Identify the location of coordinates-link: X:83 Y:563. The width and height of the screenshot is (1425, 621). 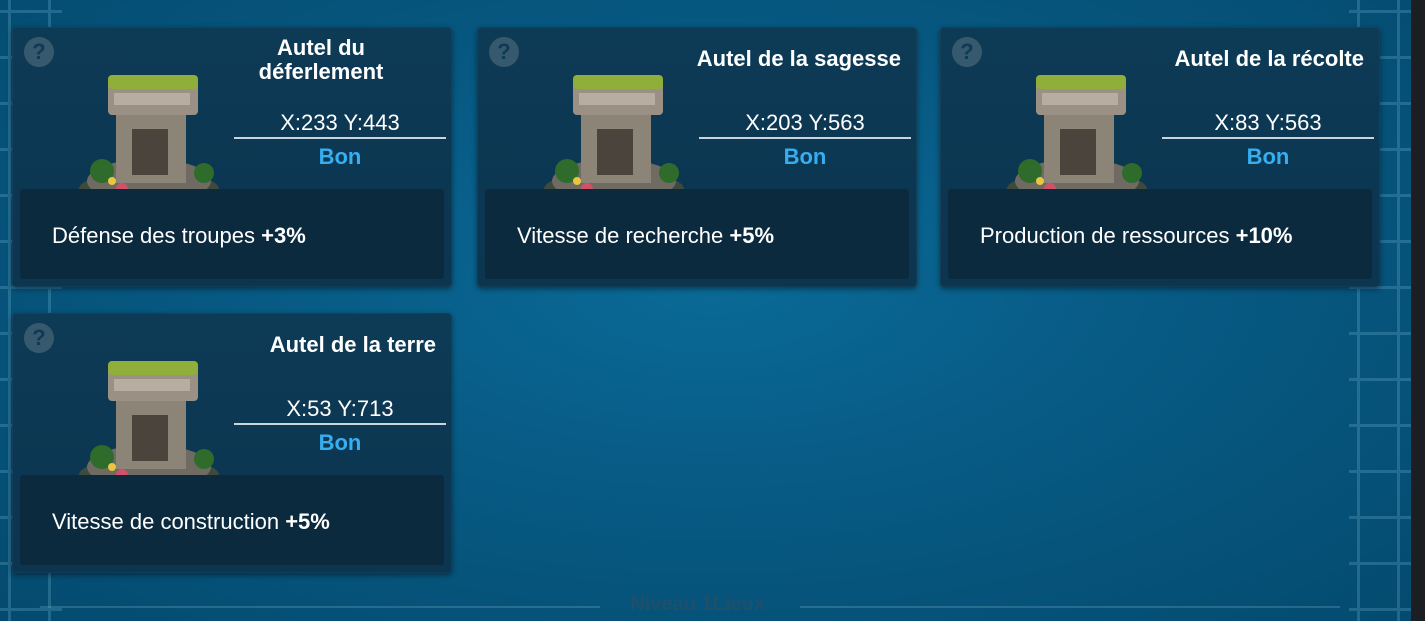
(1268, 125).